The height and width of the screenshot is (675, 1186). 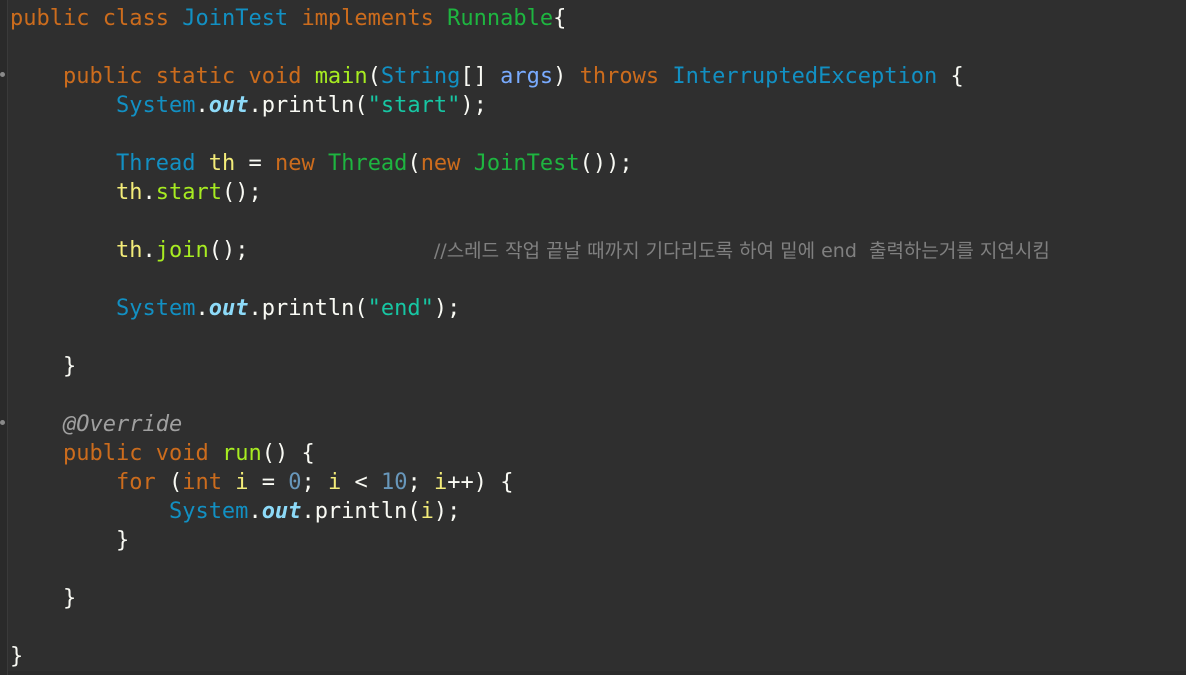 I want to click on code-line: System.out.println("start");, so click(x=530, y=105).